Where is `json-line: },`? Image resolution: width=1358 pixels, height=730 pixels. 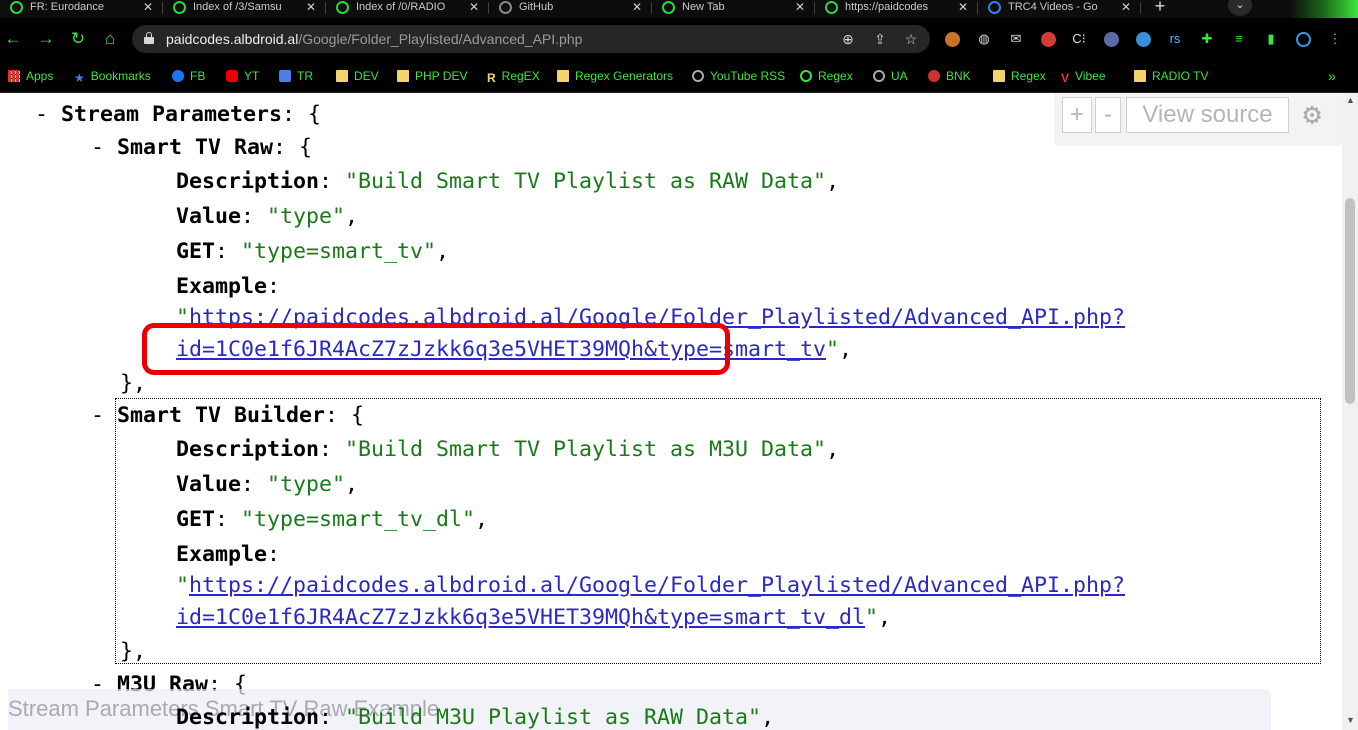
json-line: }, is located at coordinates (133, 383).